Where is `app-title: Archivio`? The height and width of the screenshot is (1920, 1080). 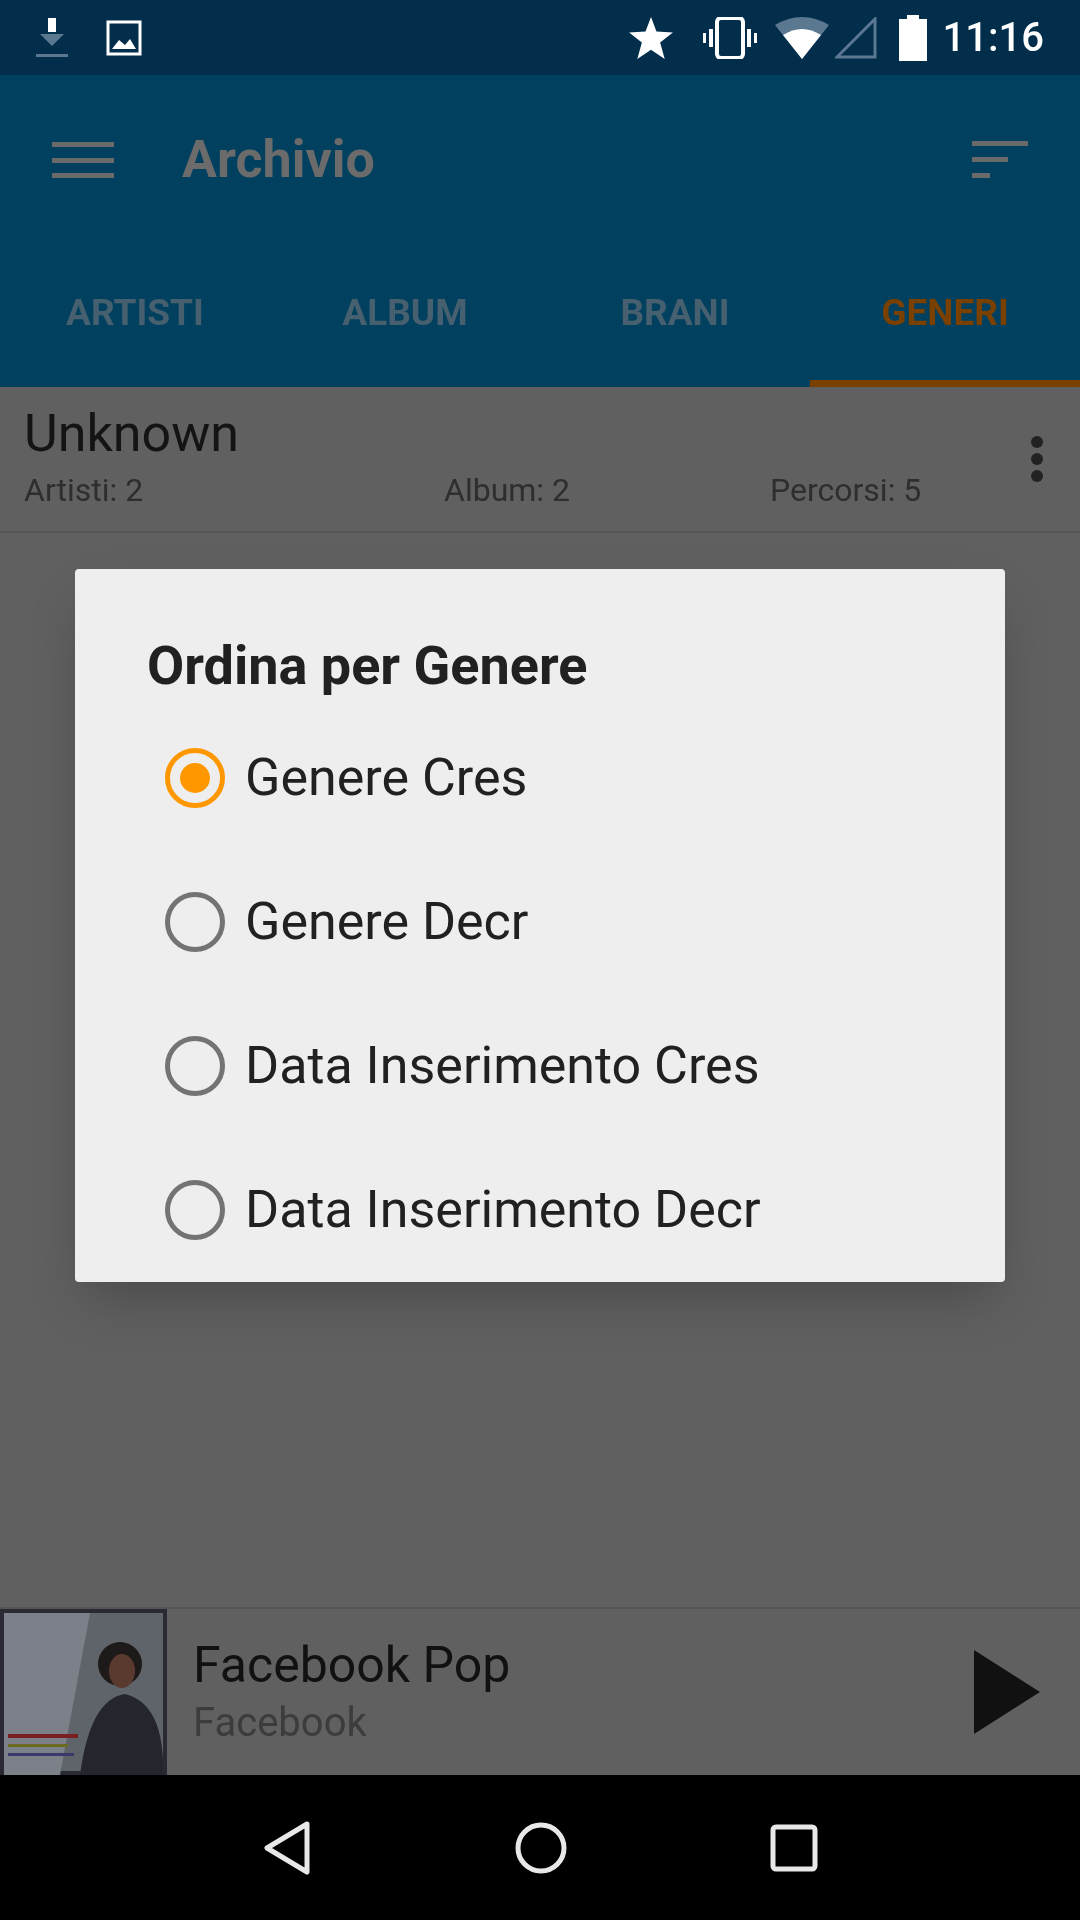 app-title: Archivio is located at coordinates (278, 160).